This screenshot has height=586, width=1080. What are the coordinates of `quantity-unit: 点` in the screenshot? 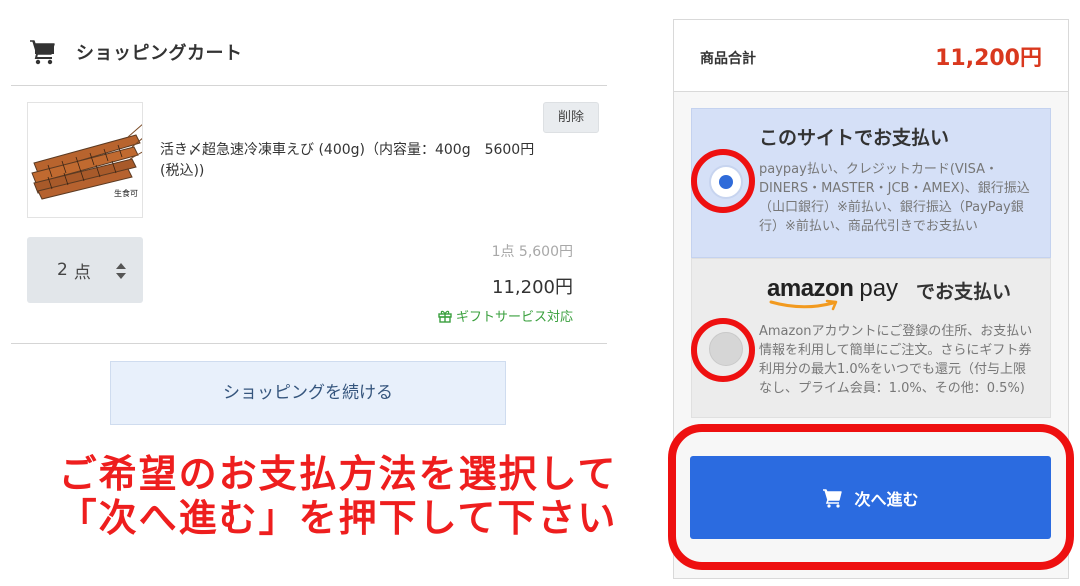 It's located at (82, 272).